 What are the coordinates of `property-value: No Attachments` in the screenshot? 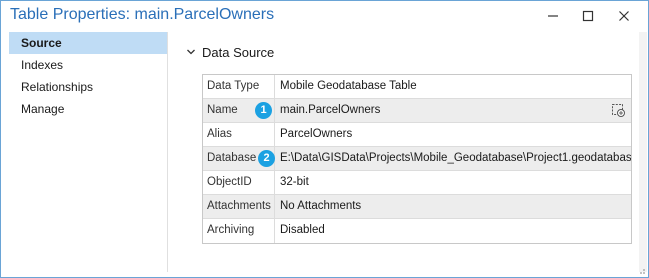 It's located at (321, 206).